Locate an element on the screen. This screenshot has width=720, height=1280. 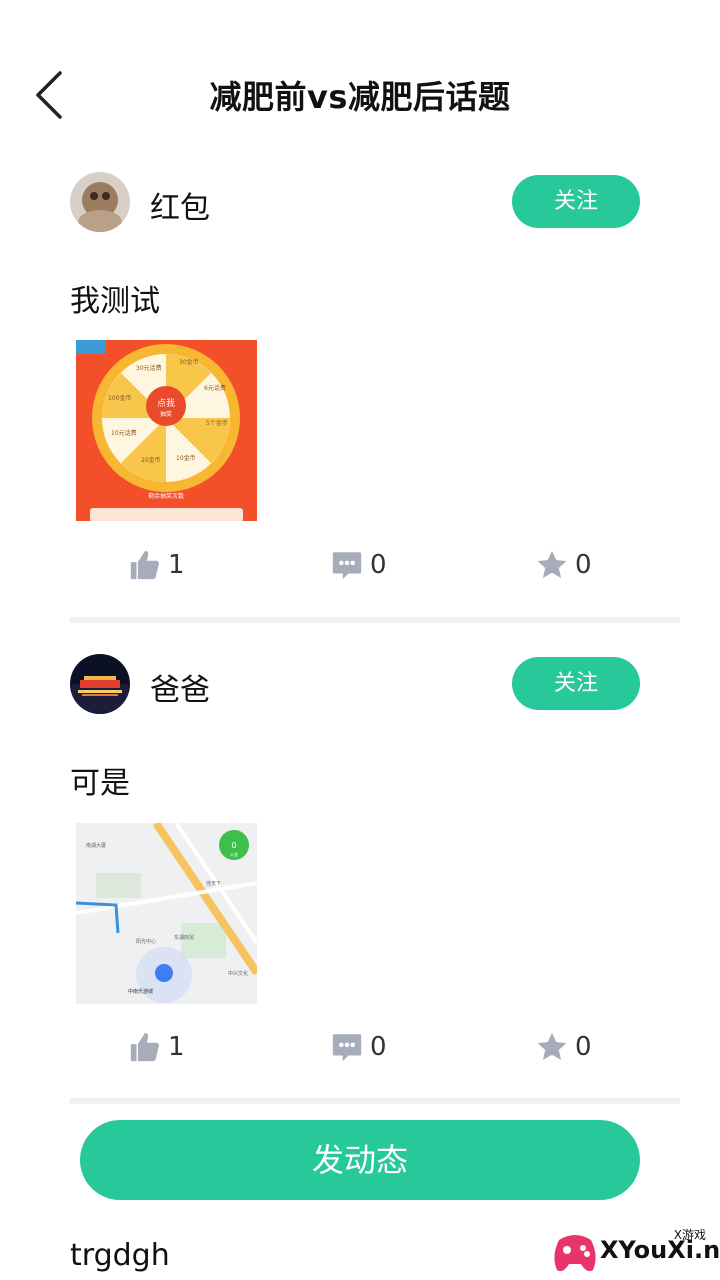
svg-text: 6元话费 is located at coordinates (215, 388).